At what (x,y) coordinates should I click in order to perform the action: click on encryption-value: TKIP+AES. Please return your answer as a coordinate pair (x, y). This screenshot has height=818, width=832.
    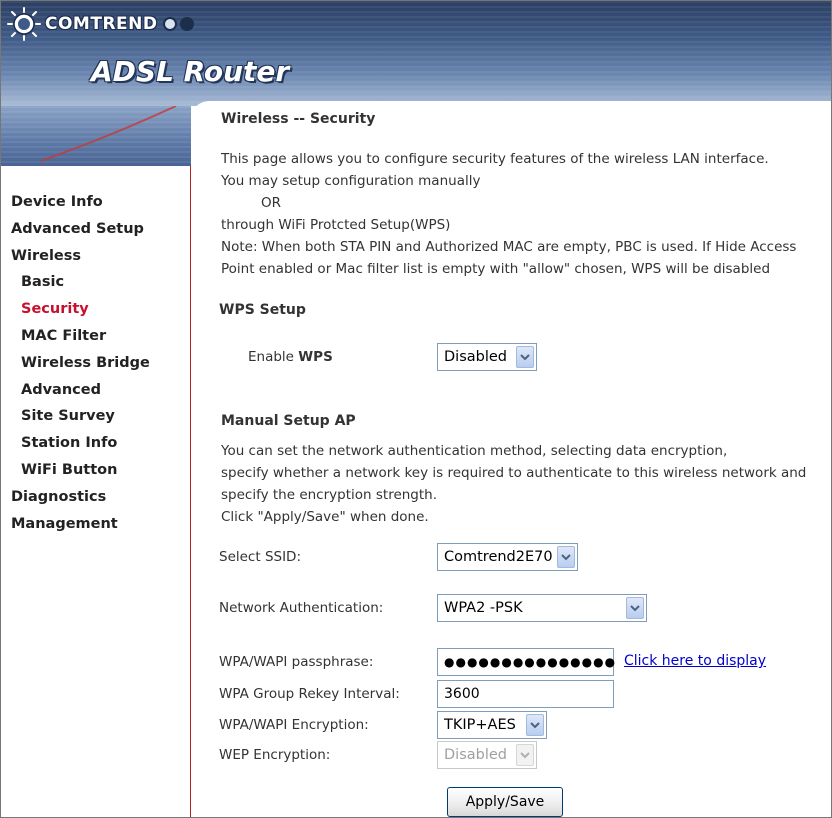
    Looking at the image, I should click on (480, 725).